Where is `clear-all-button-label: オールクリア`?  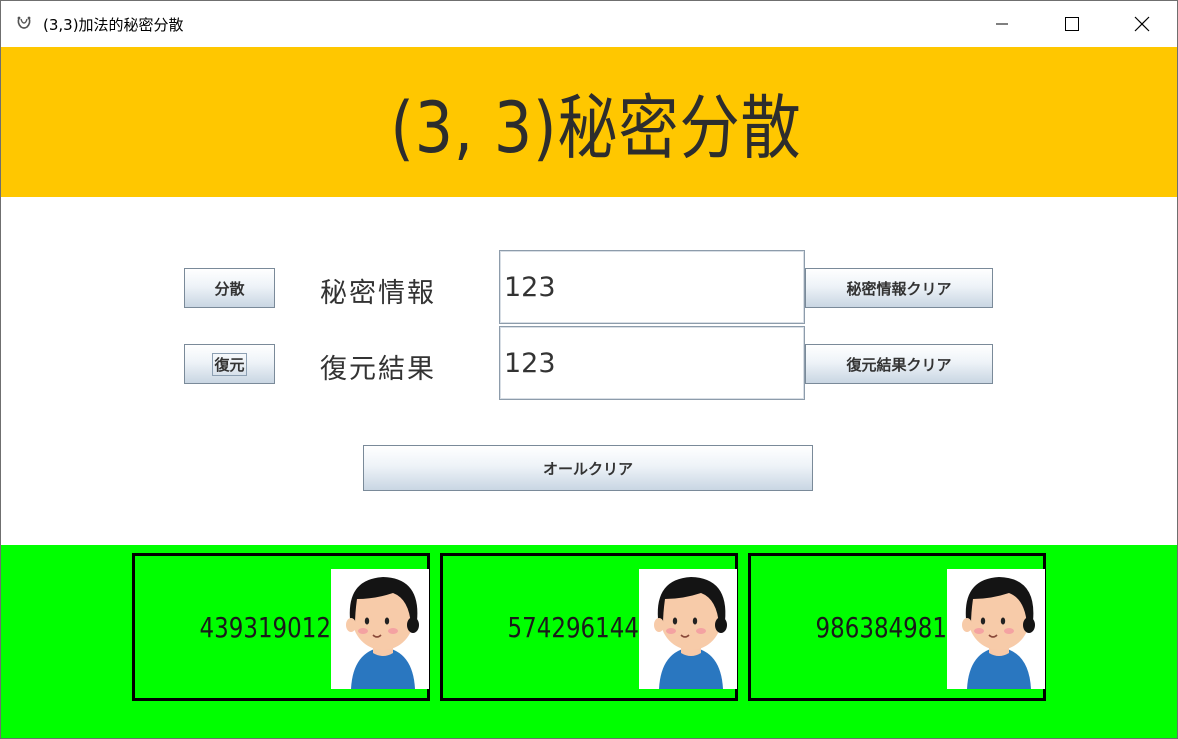
clear-all-button-label: オールクリア is located at coordinates (587, 468).